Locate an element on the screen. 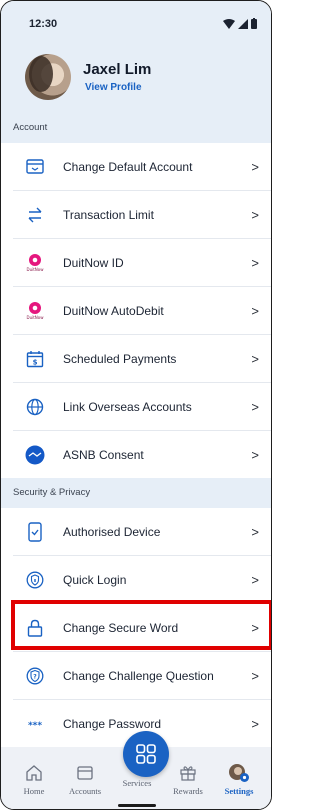  nav-label: Accounts is located at coordinates (85, 791).